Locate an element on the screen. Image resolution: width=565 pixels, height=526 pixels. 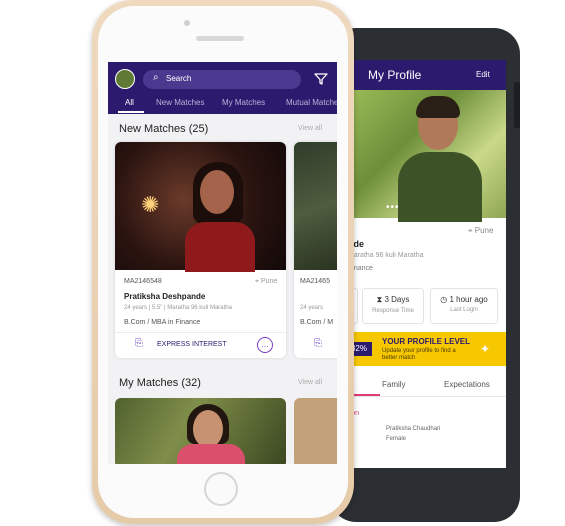
new-matches-view-all: View all is located at coordinates (310, 128).